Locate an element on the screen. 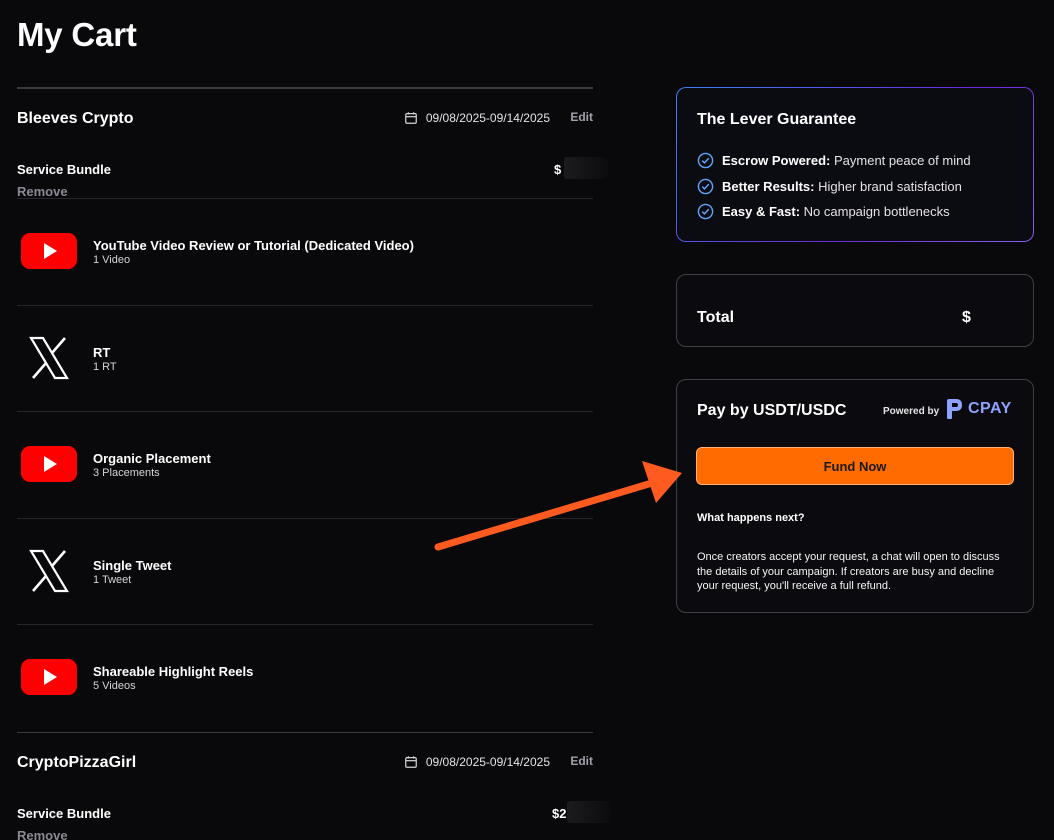 This screenshot has width=1054, height=840. total-value: $ is located at coordinates (966, 317).